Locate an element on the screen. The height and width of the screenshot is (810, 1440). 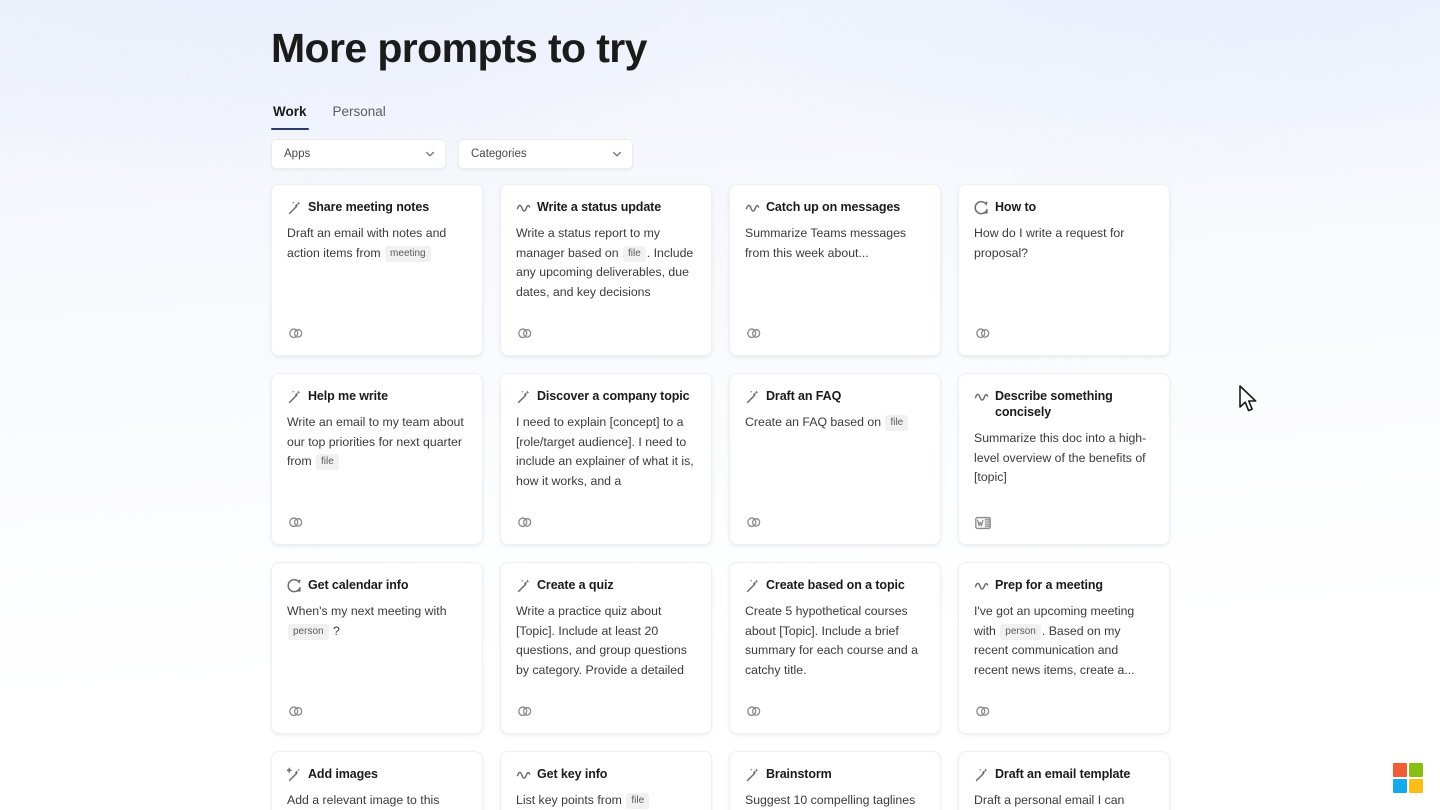
prompt-card-header: Draft an email template is located at coordinates (1064, 774).